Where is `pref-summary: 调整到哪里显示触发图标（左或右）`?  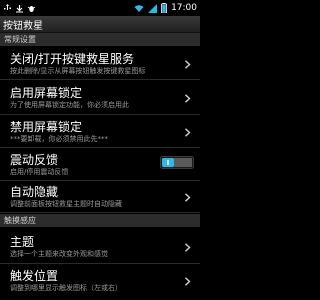 pref-summary: 调整到哪里显示触发图标（左或右） is located at coordinates (66, 288).